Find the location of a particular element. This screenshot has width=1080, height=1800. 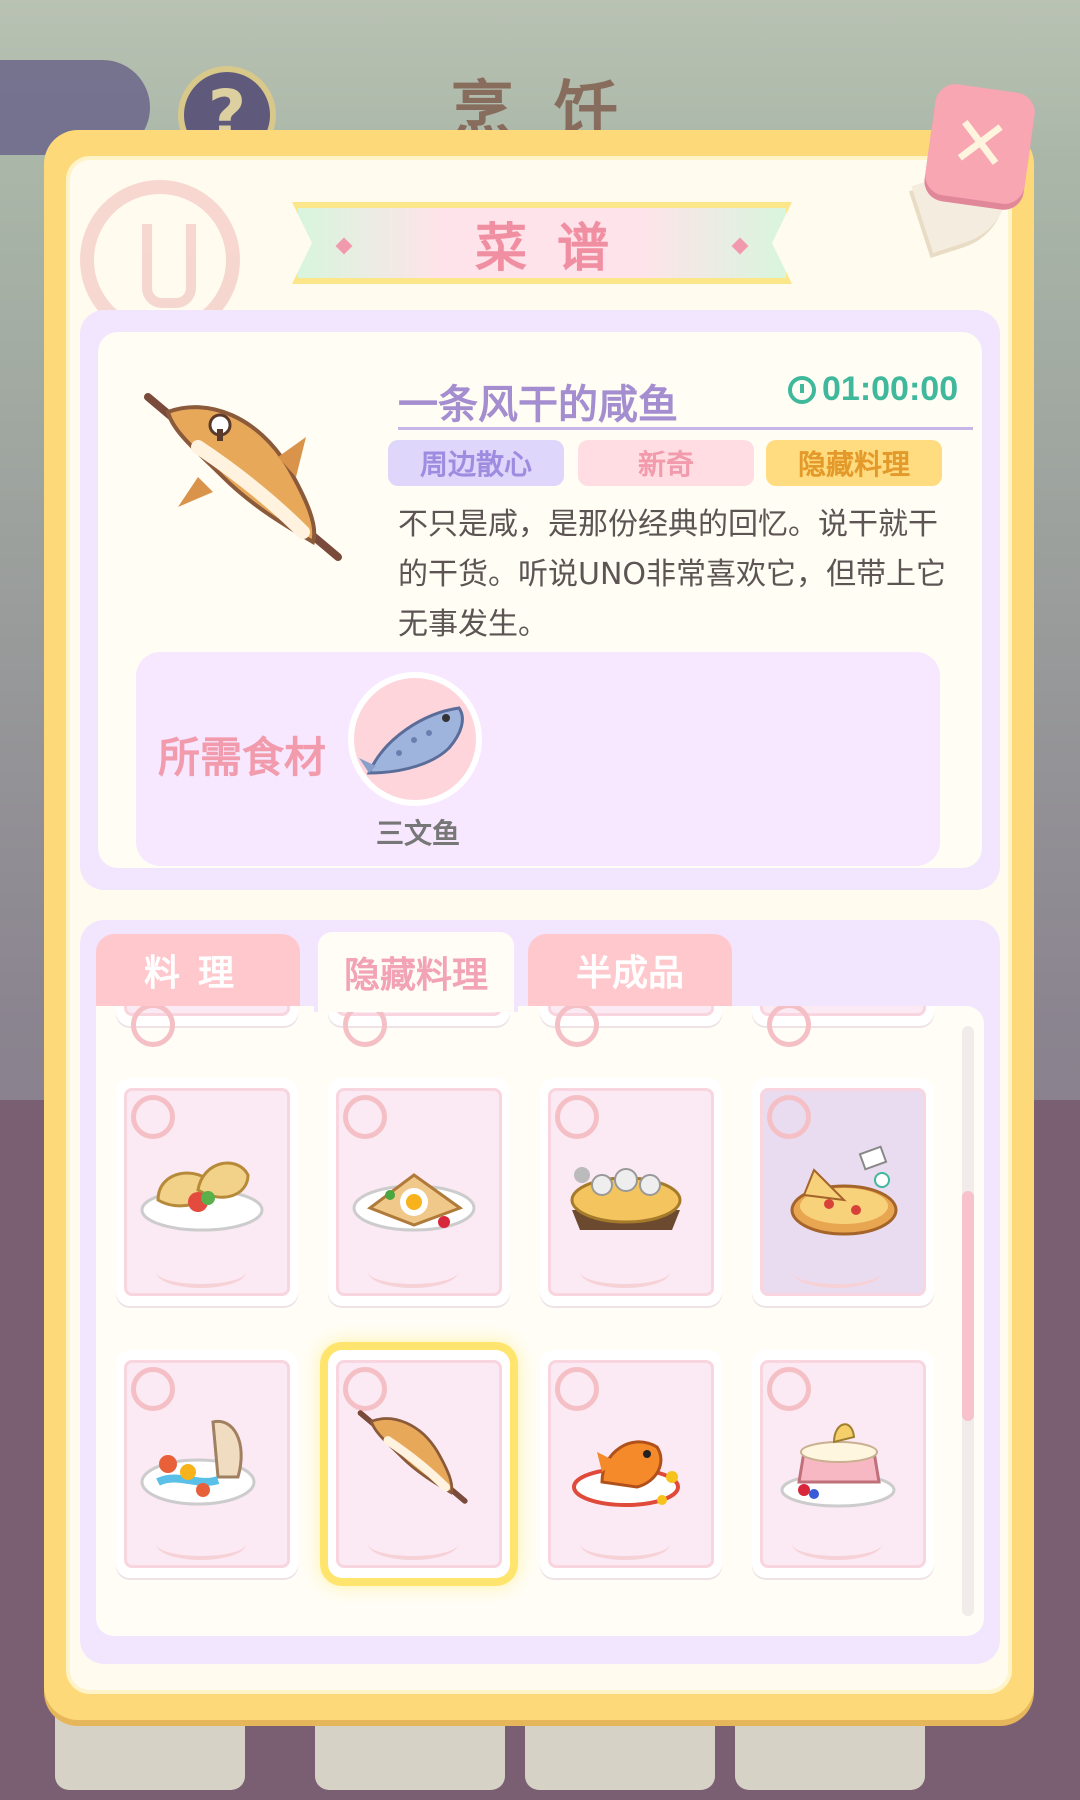

salmon-icon is located at coordinates (411, 740).